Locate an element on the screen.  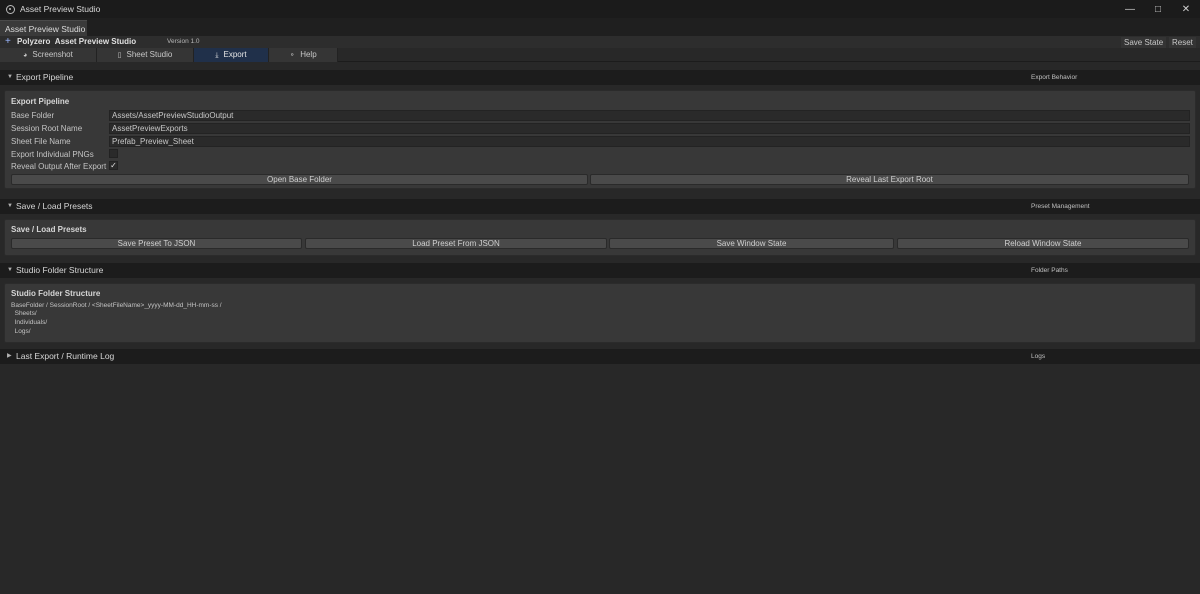
brand-label: Polyzero Asset Preview Studio is located at coordinates (76, 42).